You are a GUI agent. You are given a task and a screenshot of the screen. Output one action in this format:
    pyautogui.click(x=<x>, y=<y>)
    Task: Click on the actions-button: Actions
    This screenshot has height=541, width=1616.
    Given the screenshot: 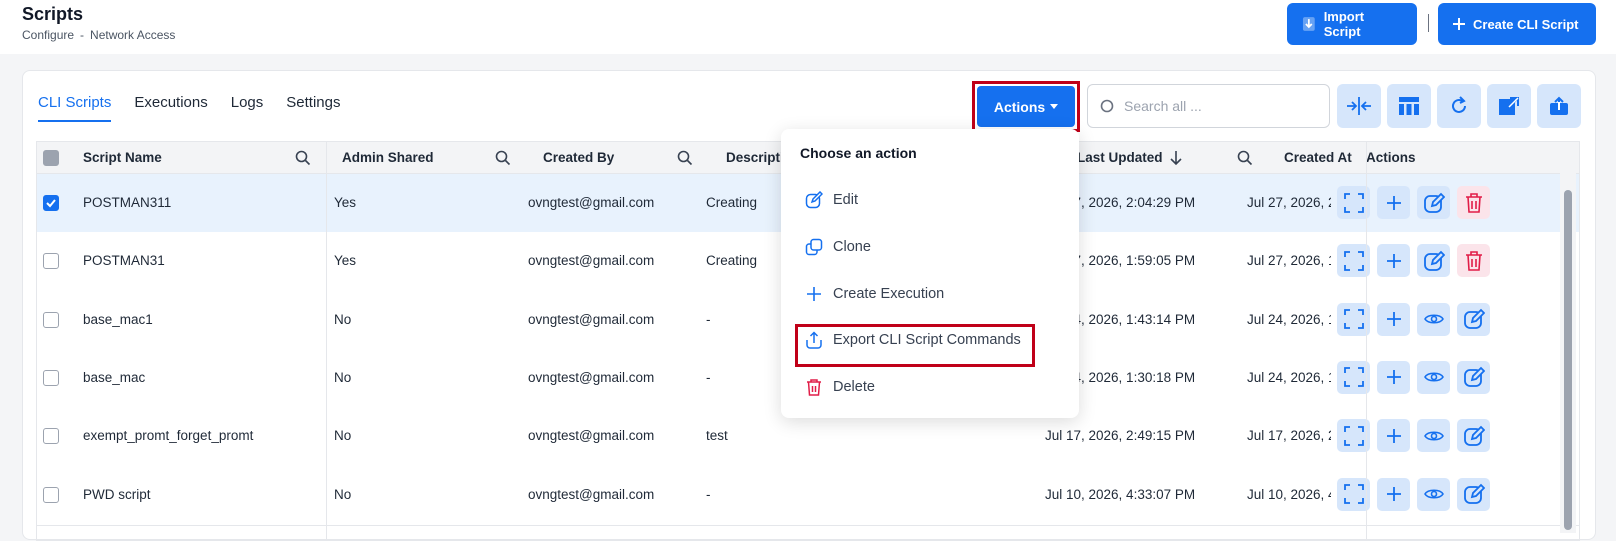 What is the action you would take?
    pyautogui.click(x=1026, y=106)
    